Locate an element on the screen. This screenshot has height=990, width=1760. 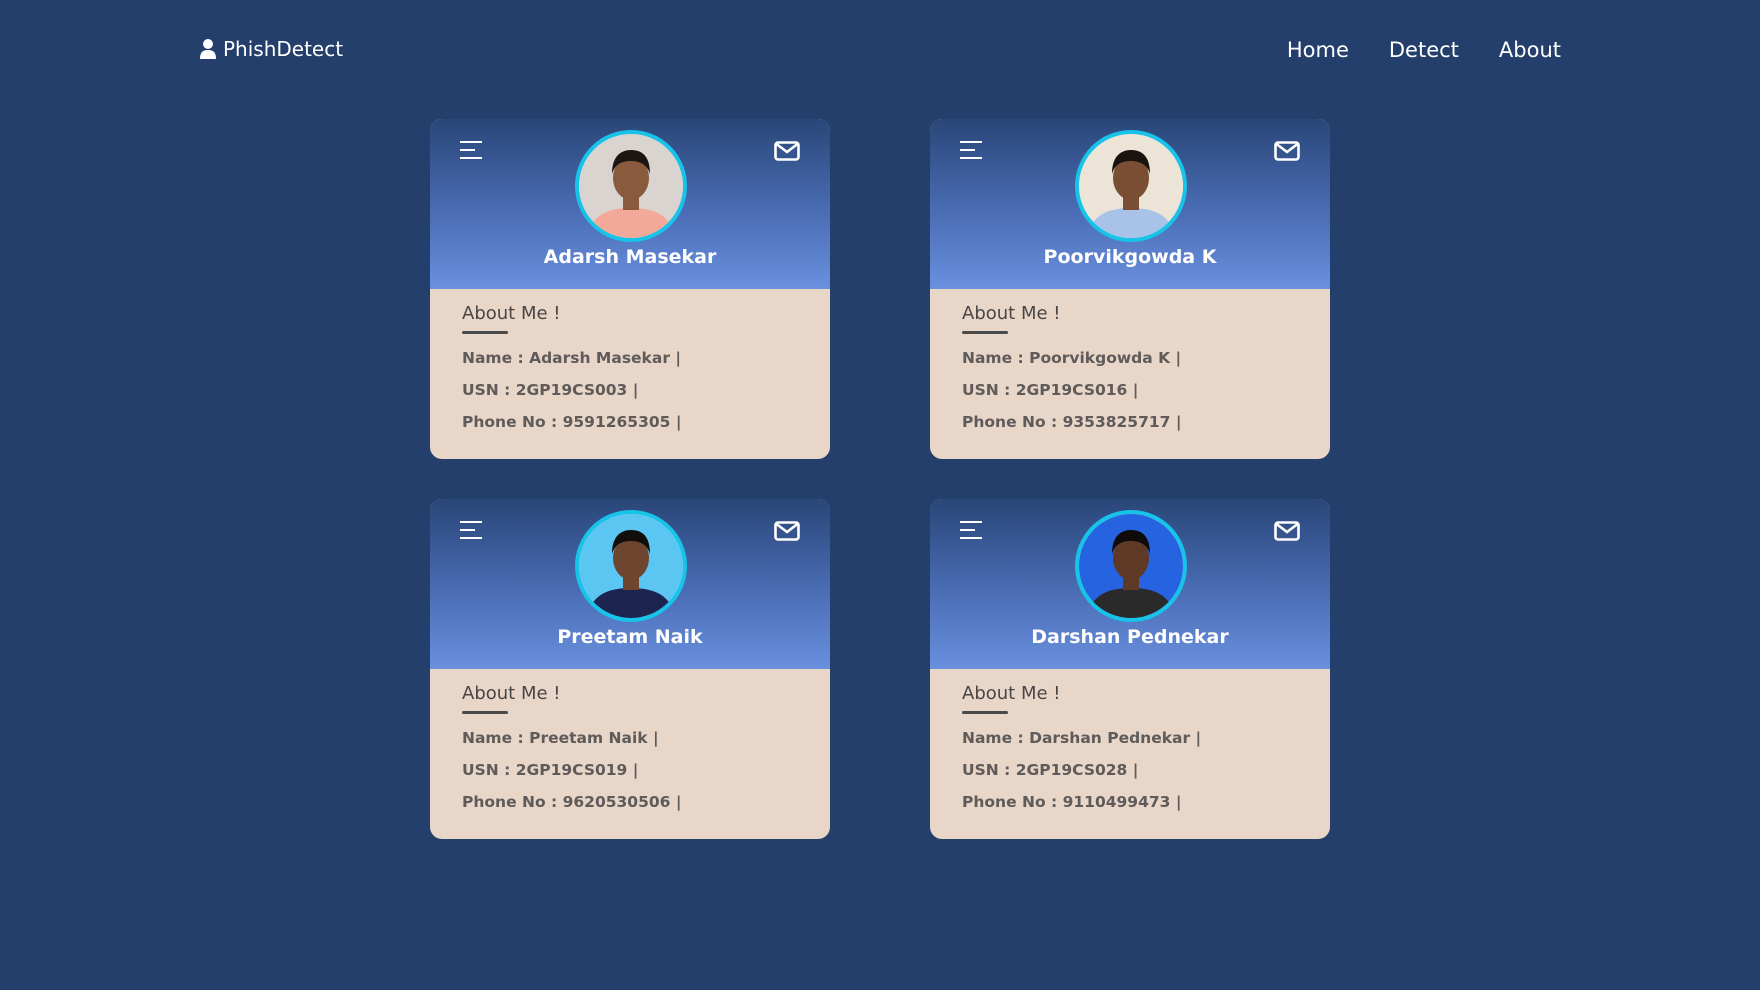
info-usn: USN : 2GP19CS003 | is located at coordinates (550, 390).